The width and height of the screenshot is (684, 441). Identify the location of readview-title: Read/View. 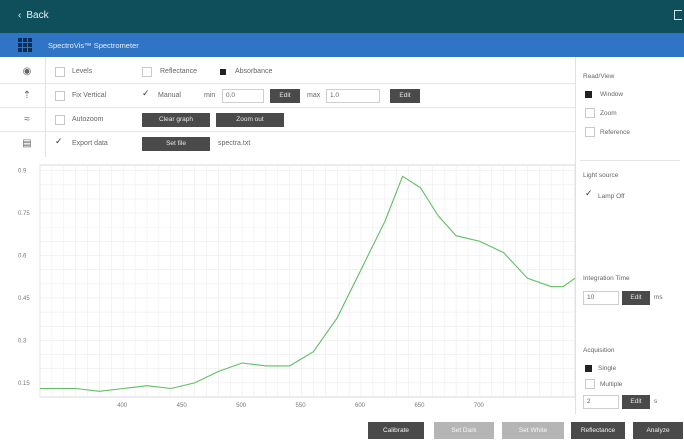
(599, 76).